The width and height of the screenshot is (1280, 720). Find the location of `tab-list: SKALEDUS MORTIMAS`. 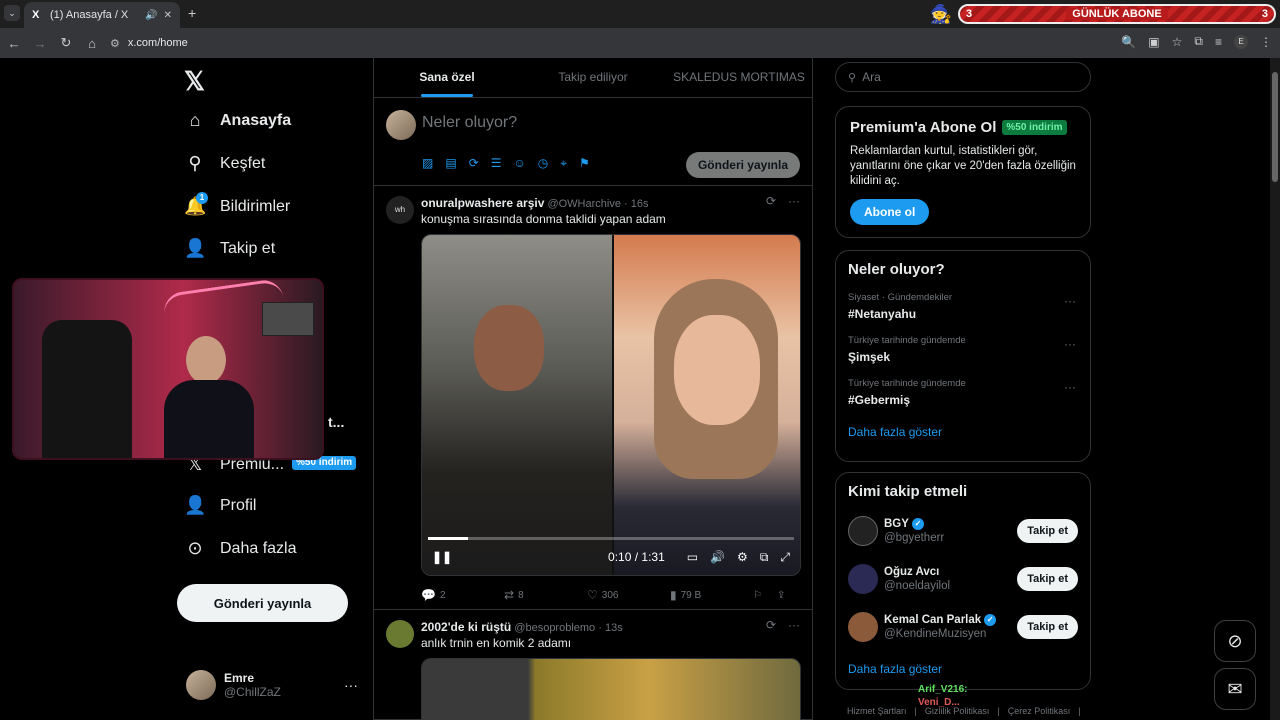

tab-list: SKALEDUS MORTIMAS is located at coordinates (739, 77).